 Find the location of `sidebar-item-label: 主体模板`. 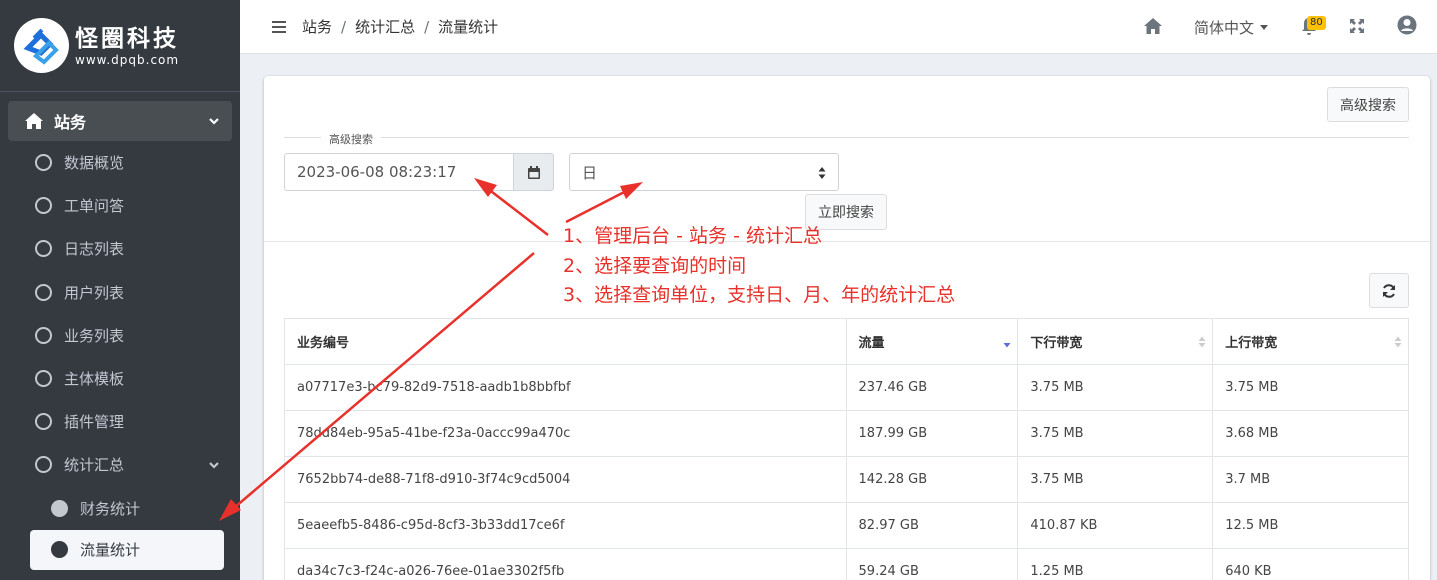

sidebar-item-label: 主体模板 is located at coordinates (94, 379).